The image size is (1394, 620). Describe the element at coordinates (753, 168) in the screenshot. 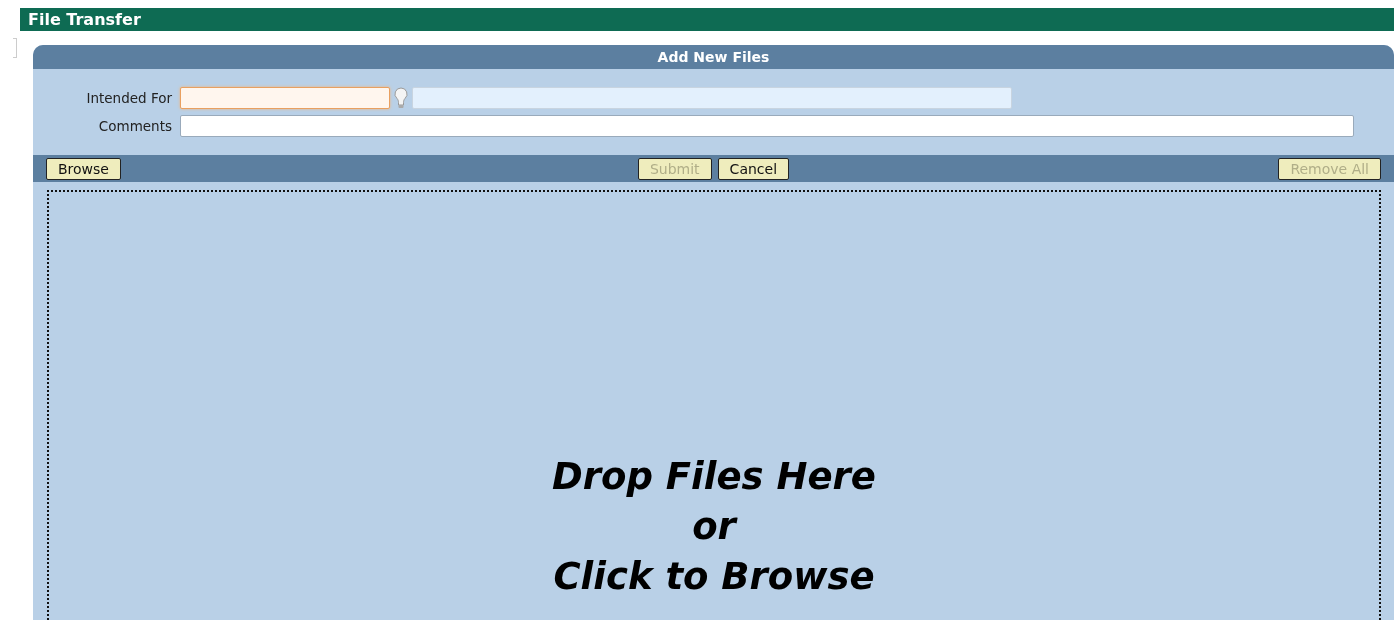

I see `cancel-button: Cancel` at that location.